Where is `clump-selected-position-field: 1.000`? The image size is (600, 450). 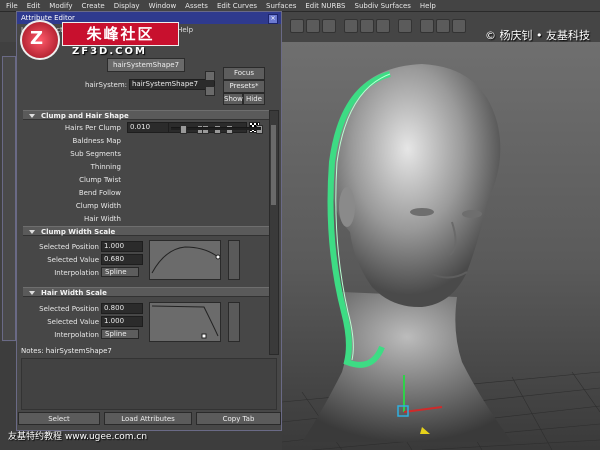 clump-selected-position-field: 1.000 is located at coordinates (122, 246).